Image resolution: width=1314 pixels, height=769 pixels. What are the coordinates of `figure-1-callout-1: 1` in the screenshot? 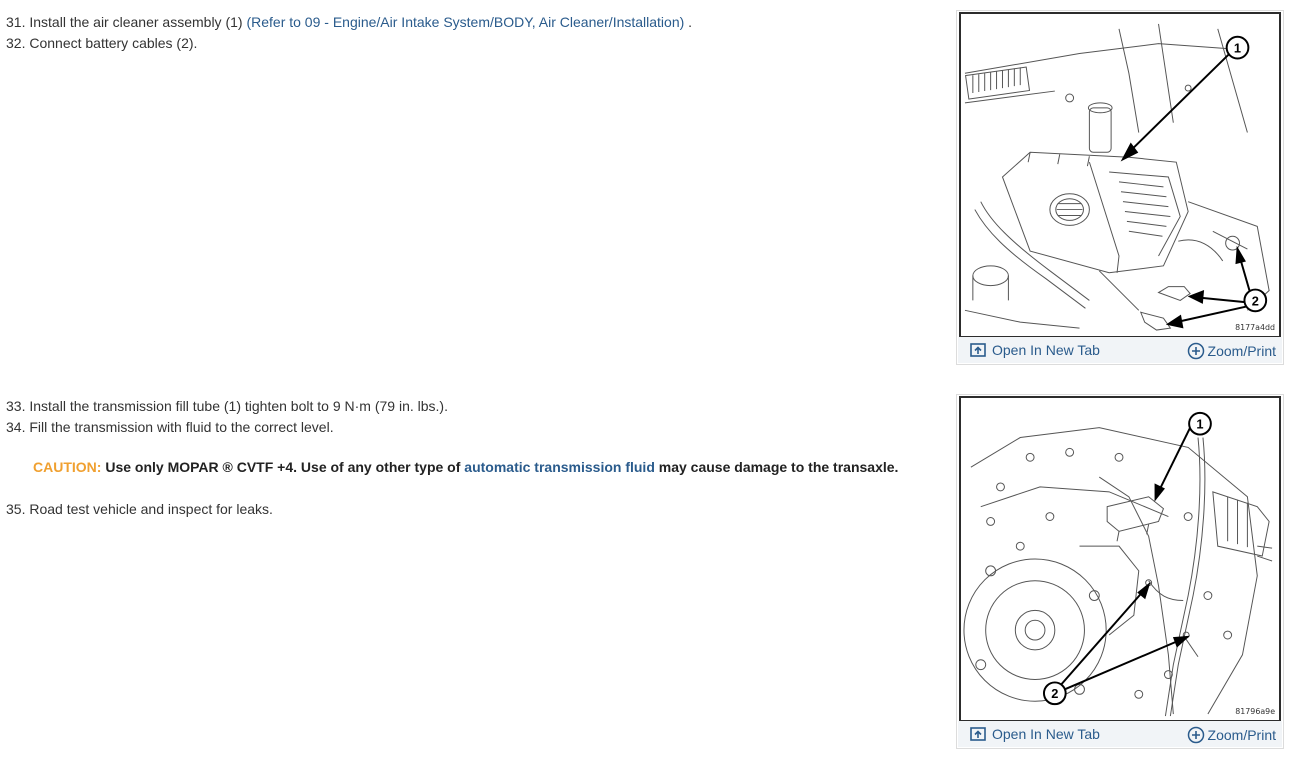 It's located at (1237, 48).